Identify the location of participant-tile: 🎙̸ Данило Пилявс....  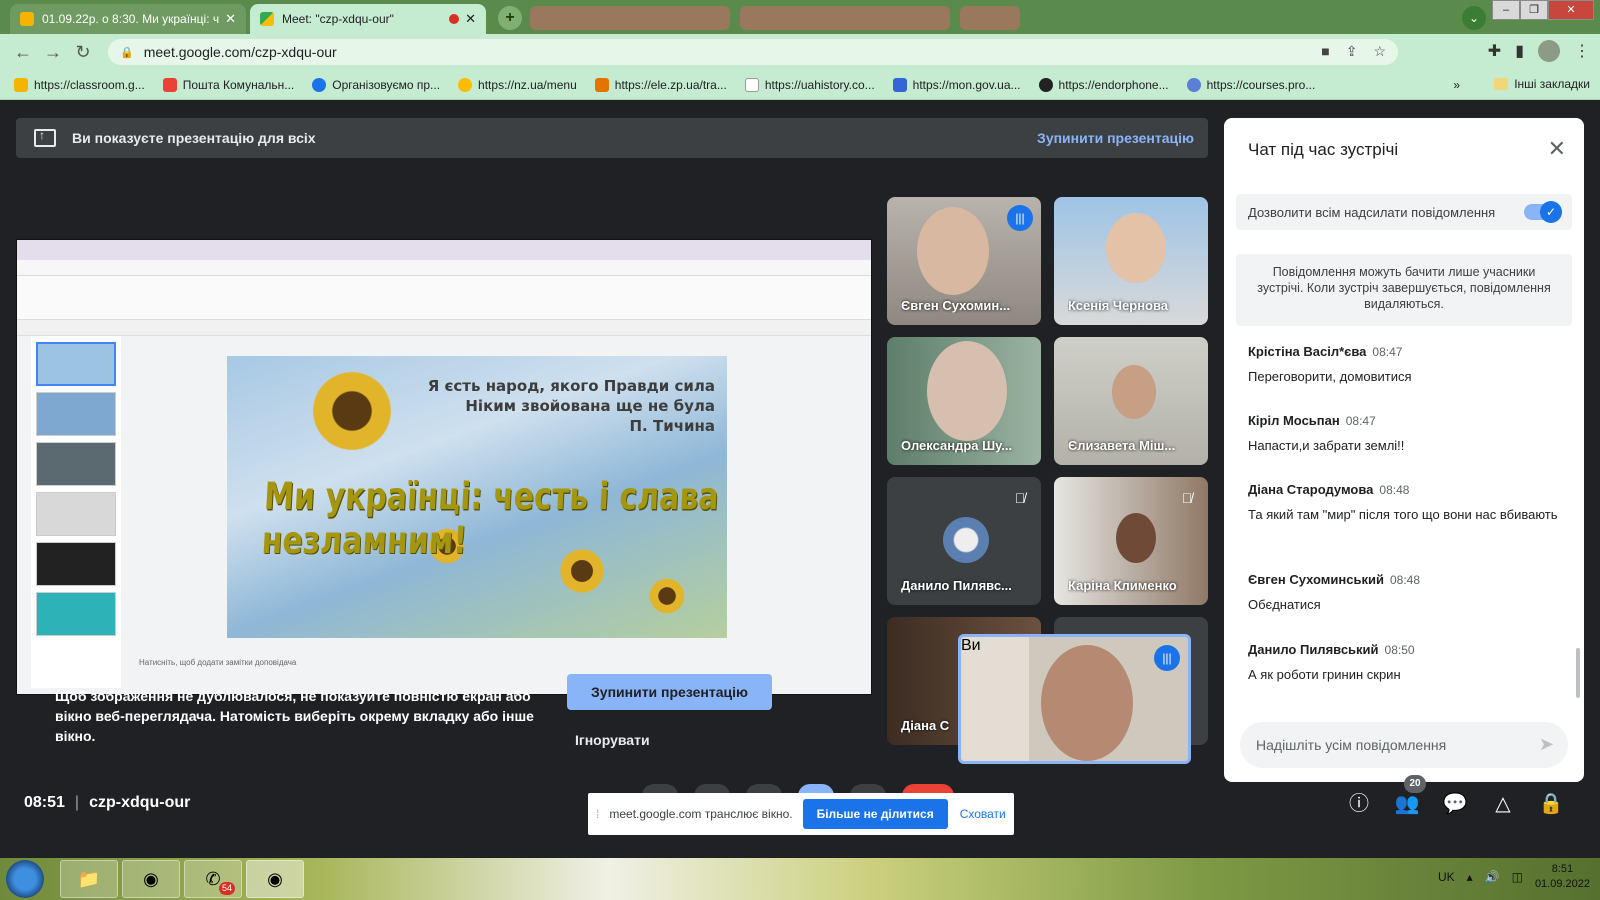
(964, 541).